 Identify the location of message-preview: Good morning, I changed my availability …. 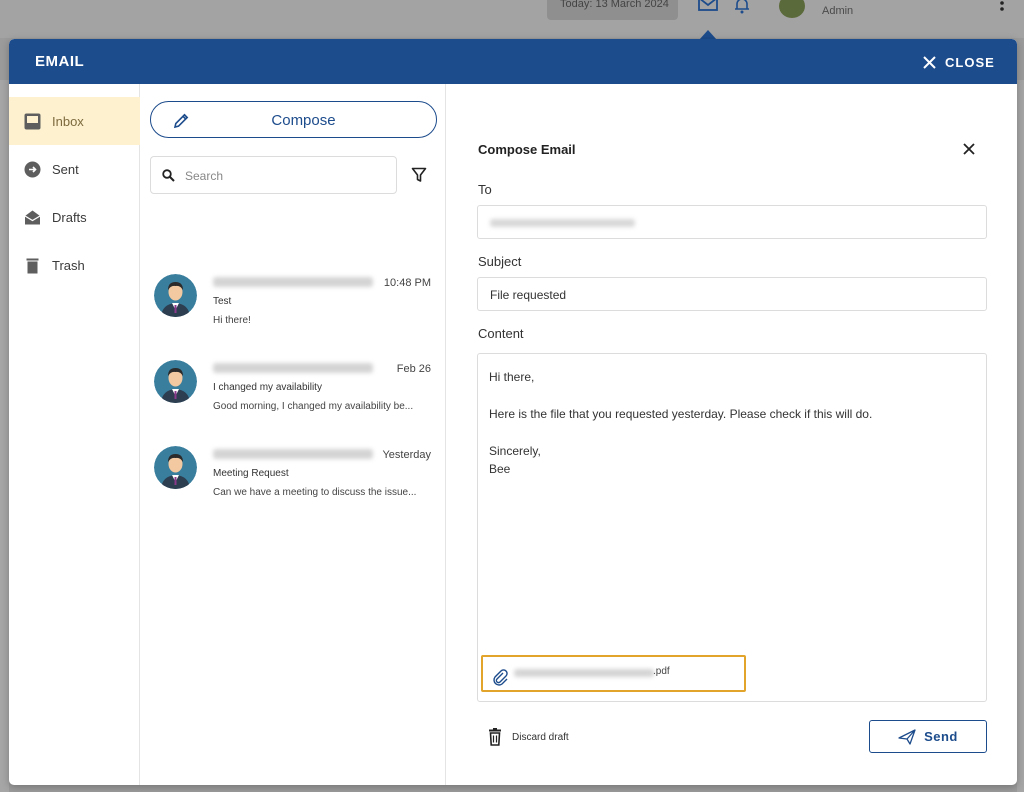
(313, 406).